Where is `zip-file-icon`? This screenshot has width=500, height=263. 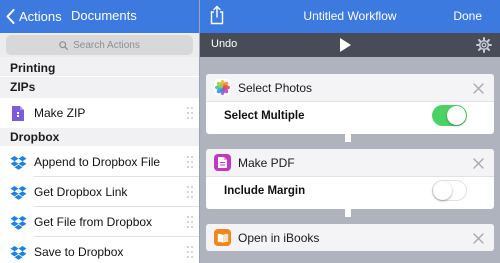
zip-file-icon is located at coordinates (18, 113).